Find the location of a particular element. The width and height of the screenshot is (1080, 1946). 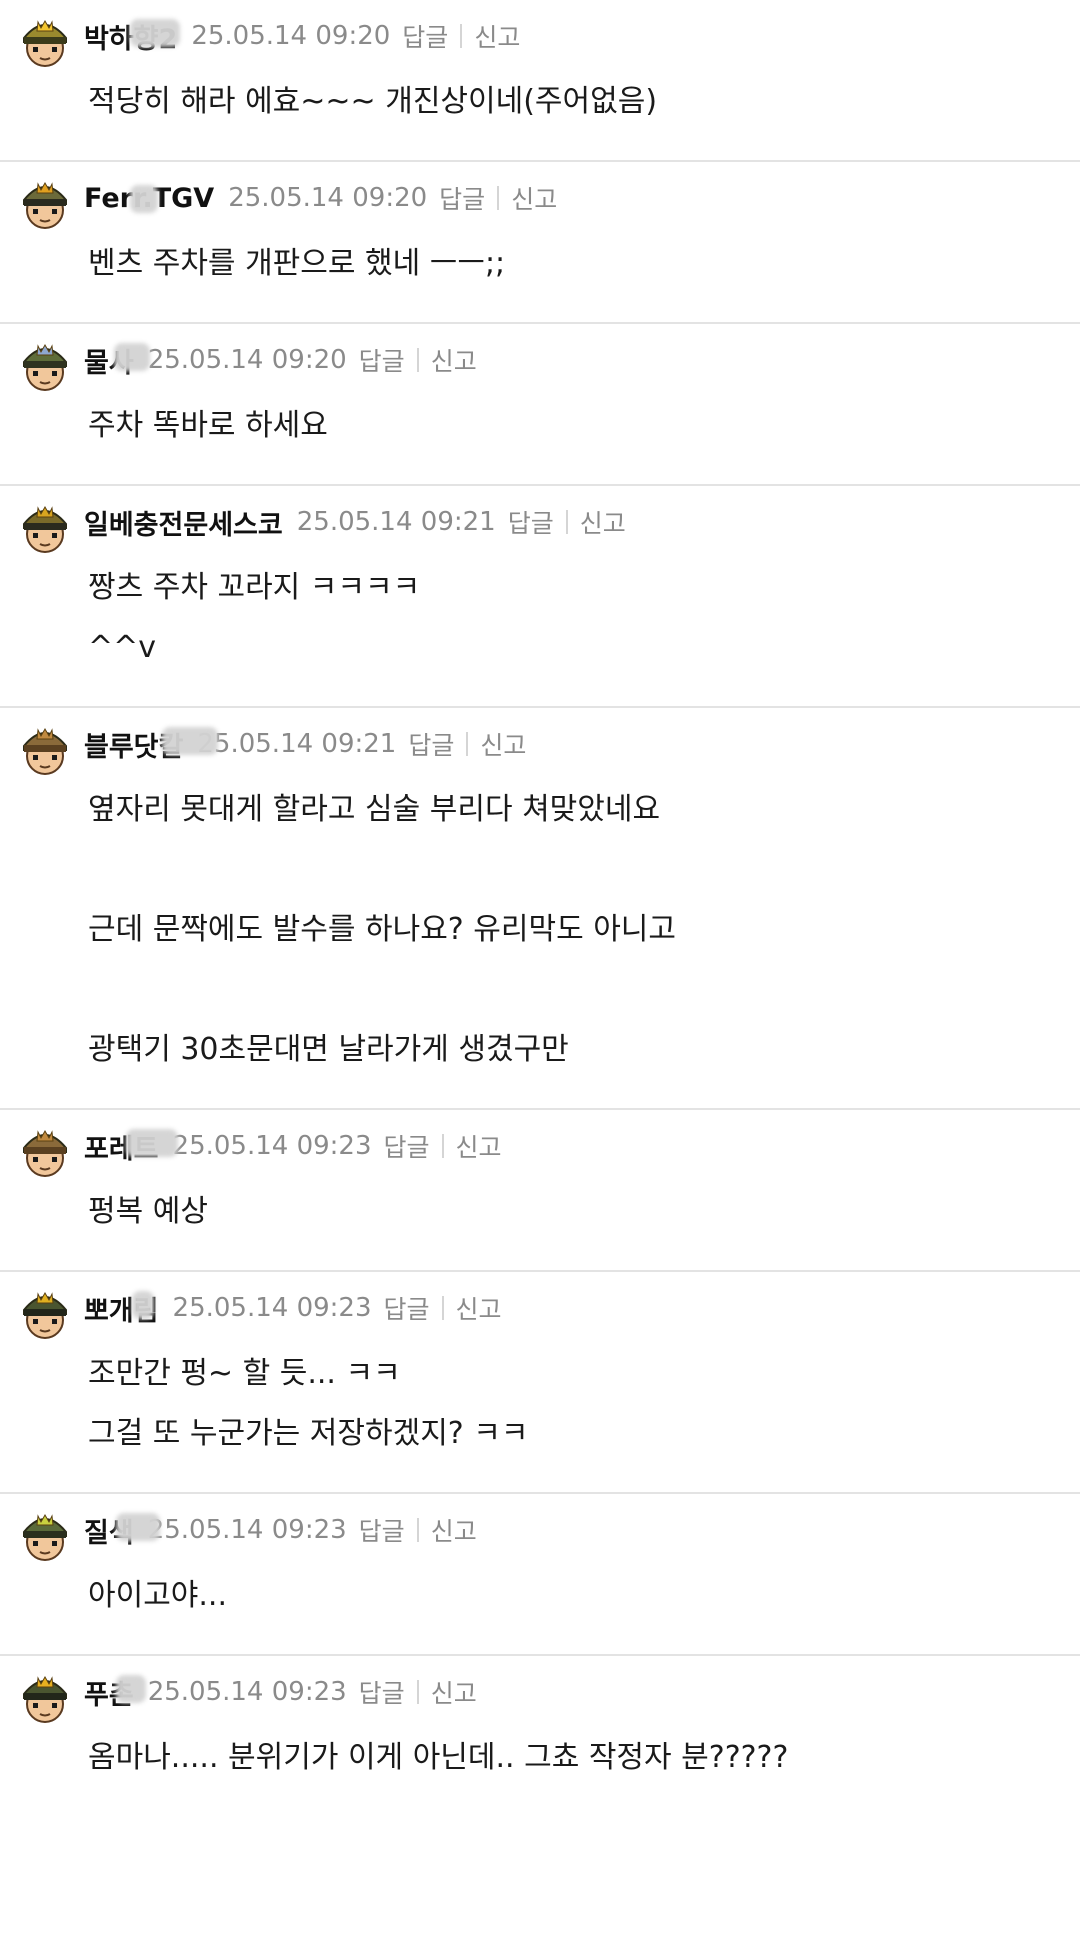

comment-meta: 일베충전문세스코 25.05.14 09:21 답글 신고 is located at coordinates (355, 522).